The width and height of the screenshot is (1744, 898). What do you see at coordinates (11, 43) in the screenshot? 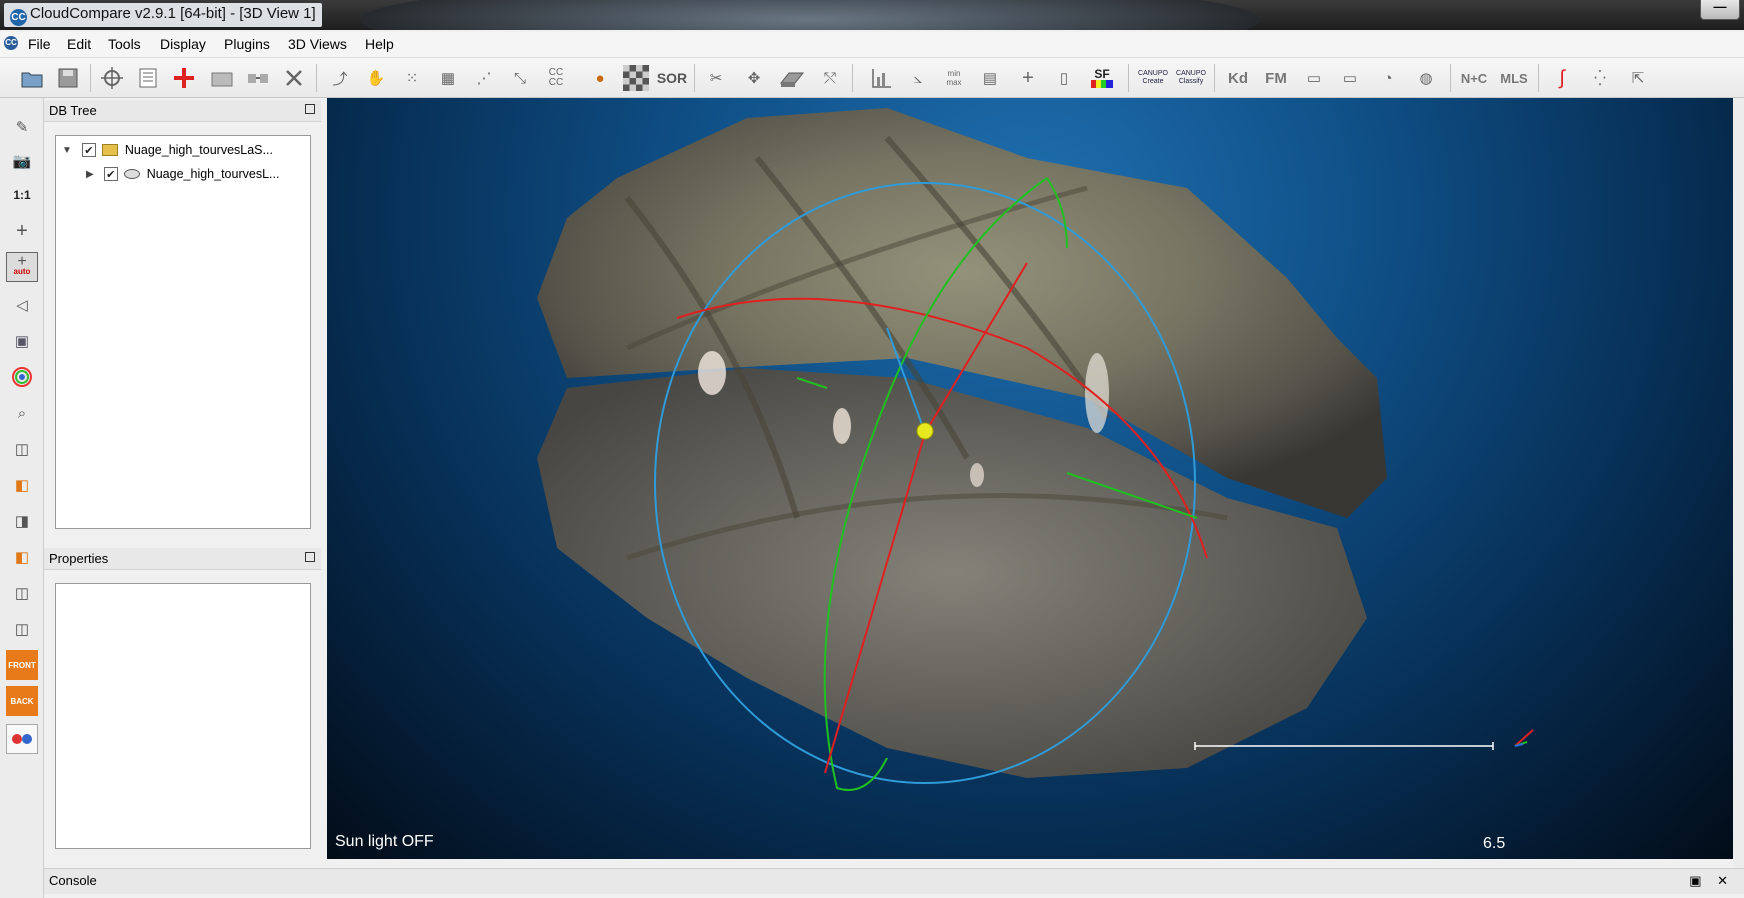
I see `app-menu-icon: CC` at bounding box center [11, 43].